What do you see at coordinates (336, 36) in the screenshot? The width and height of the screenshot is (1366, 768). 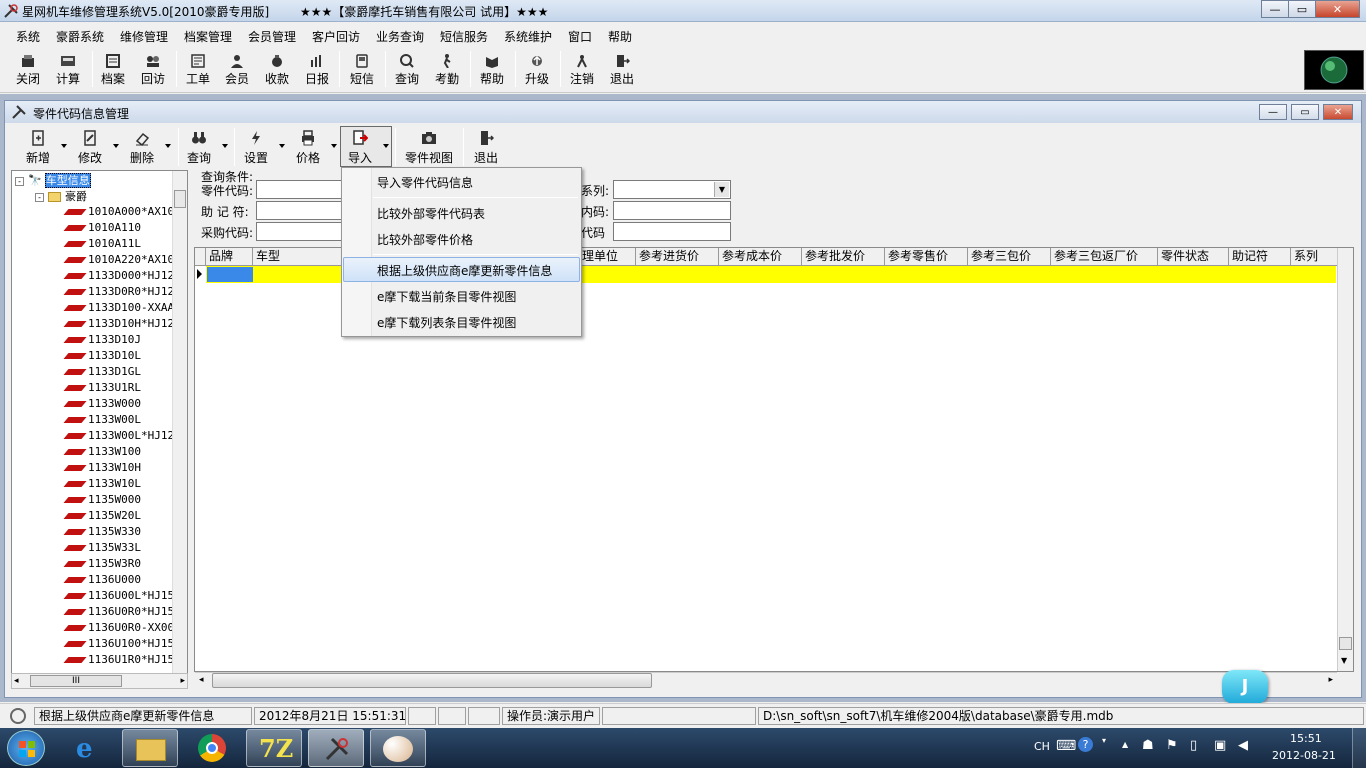 I see `menu-visit: 客户回访` at bounding box center [336, 36].